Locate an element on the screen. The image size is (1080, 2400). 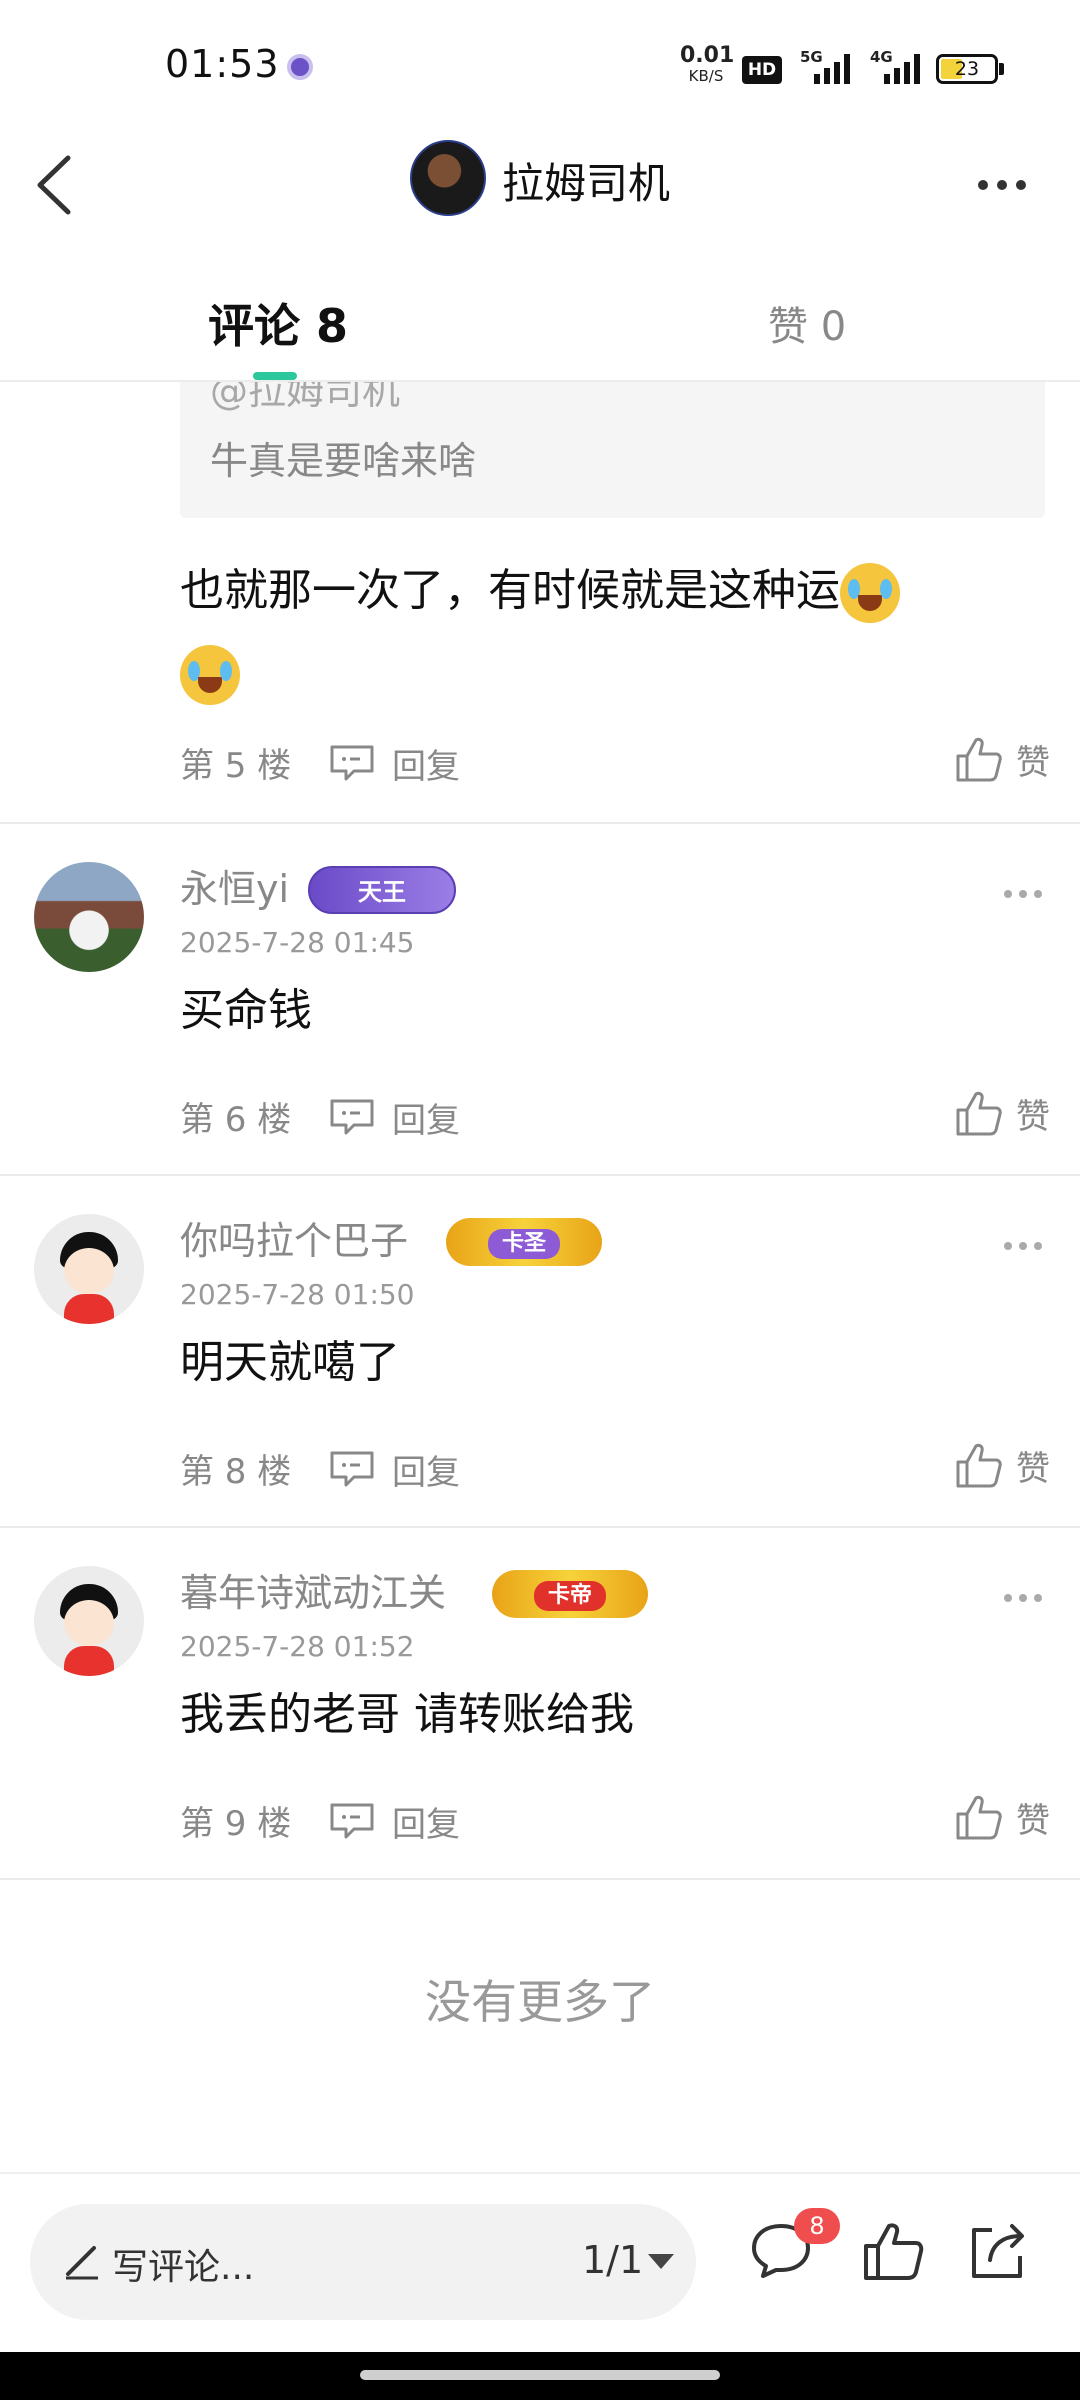
tab-likes: 赞 0 is located at coordinates (807, 323).